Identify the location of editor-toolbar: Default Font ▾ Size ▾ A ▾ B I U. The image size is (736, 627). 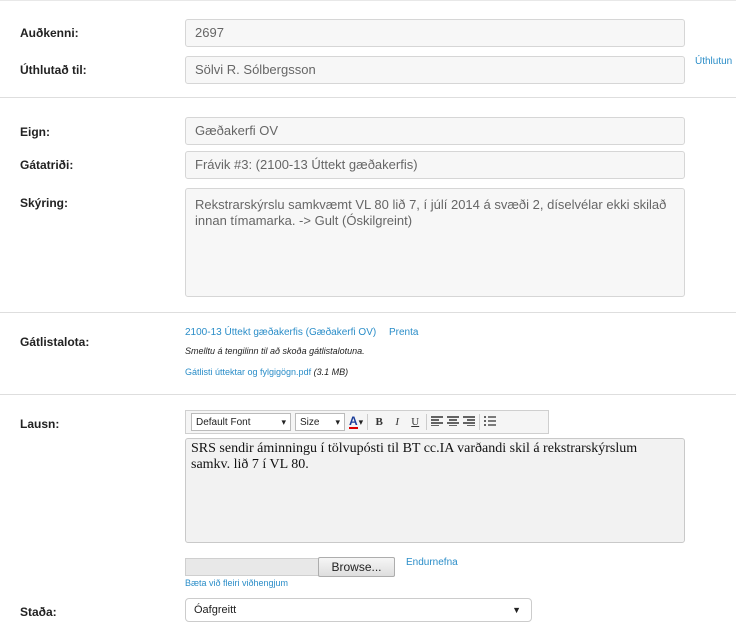
(367, 422).